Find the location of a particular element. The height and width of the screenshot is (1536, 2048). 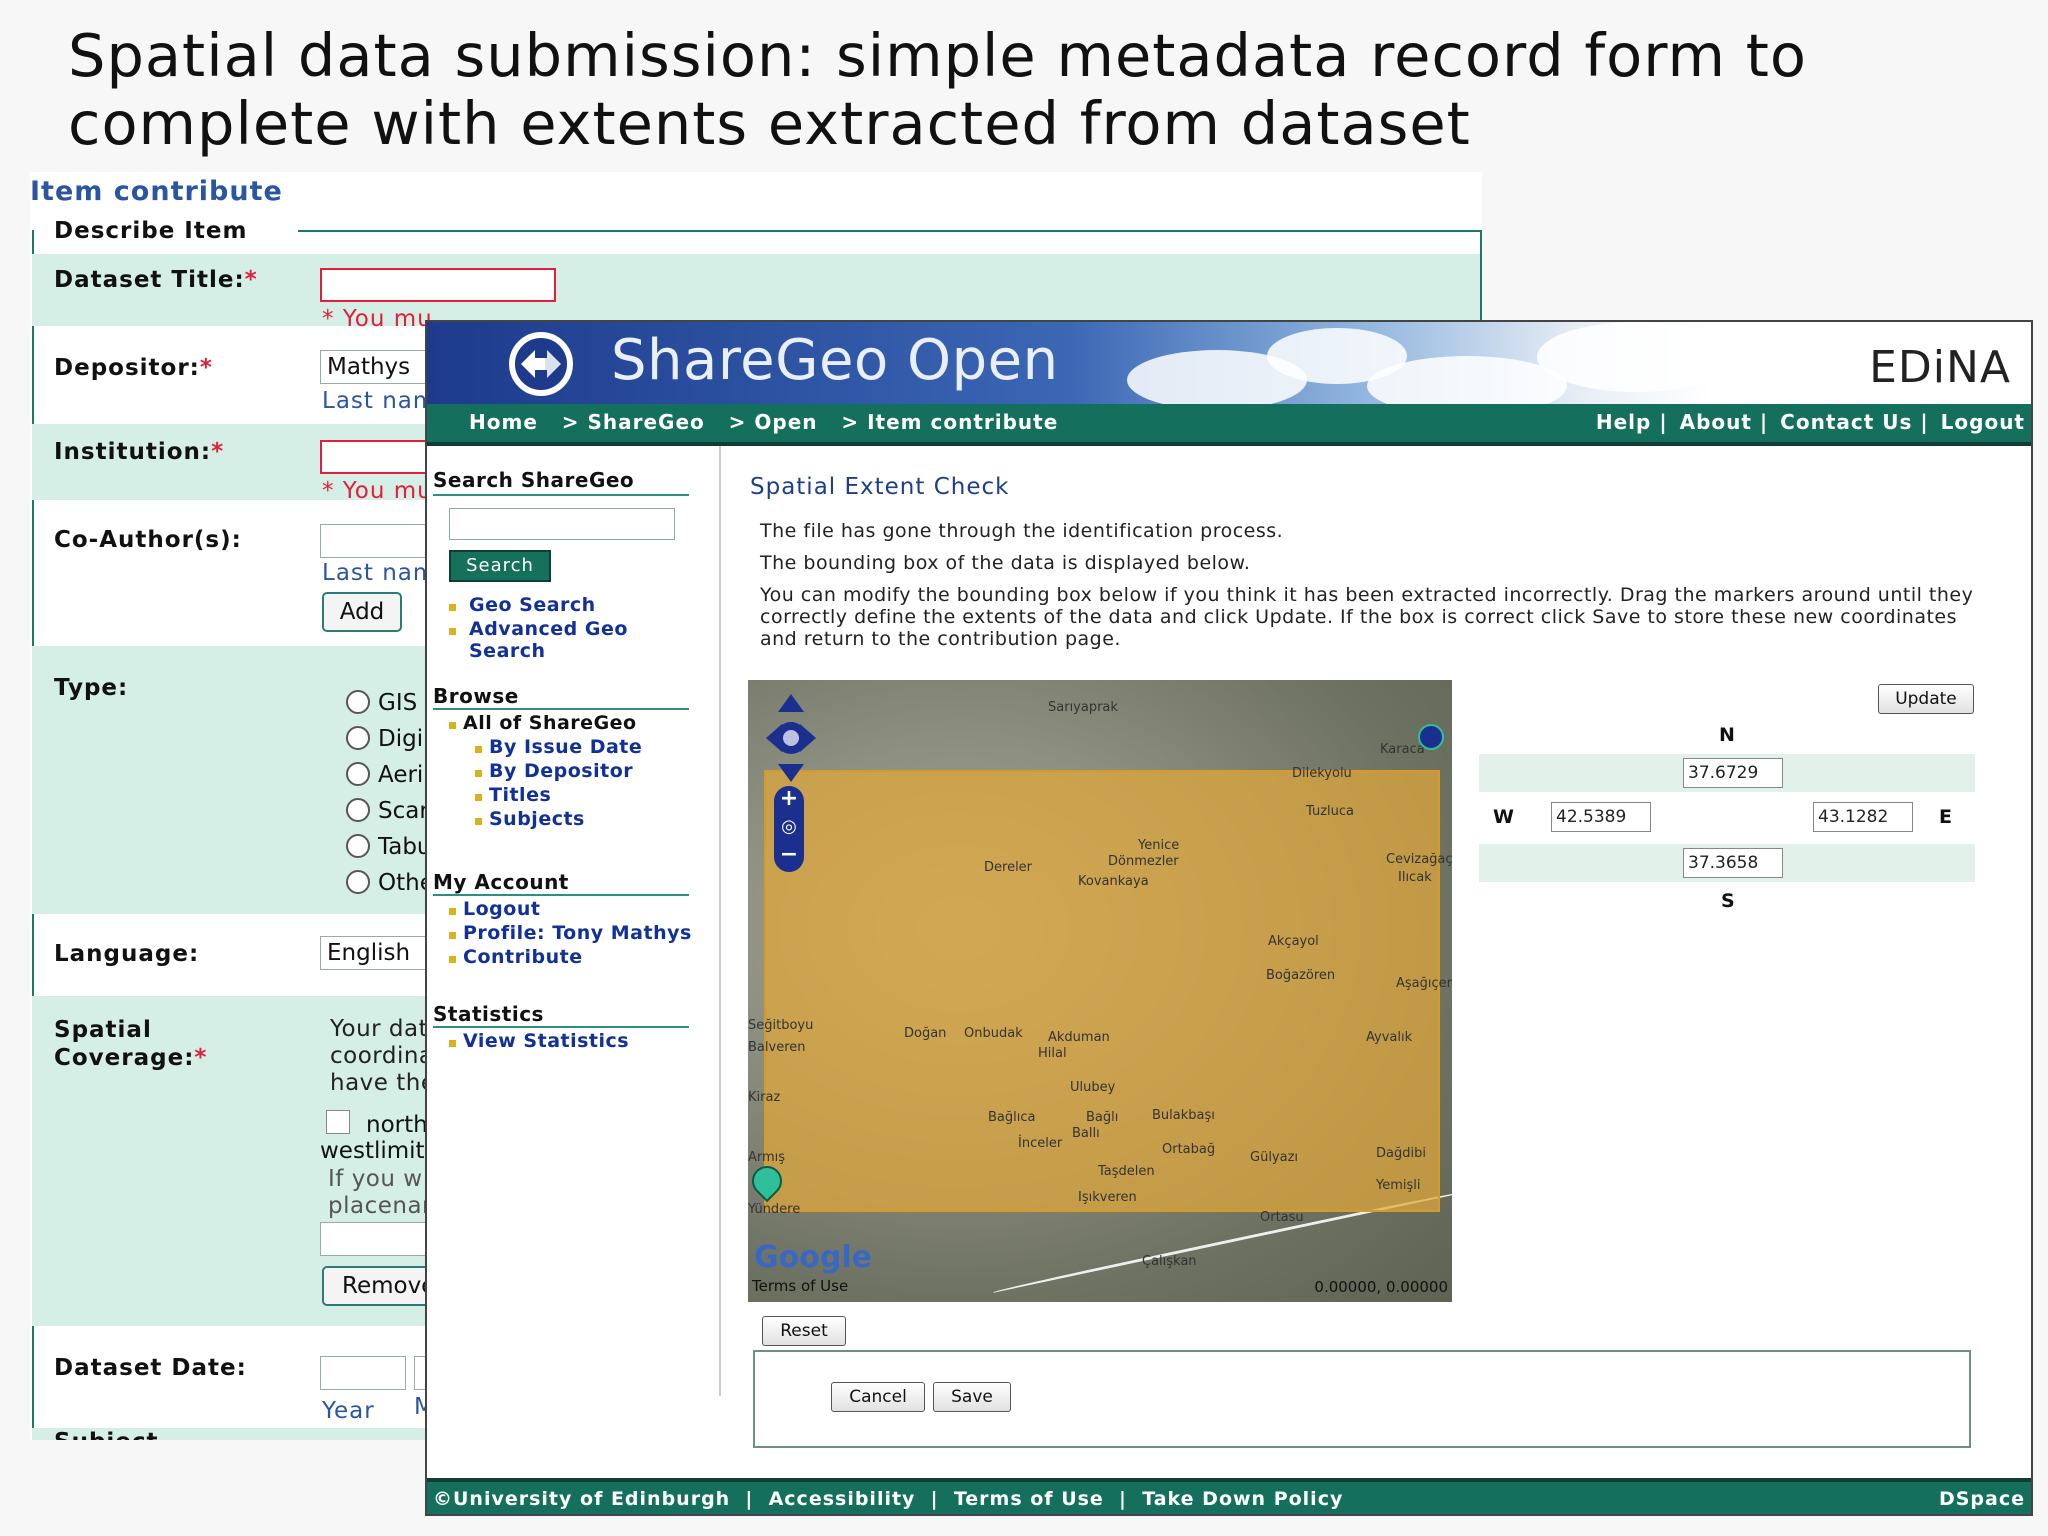

year-input is located at coordinates (363, 1373).